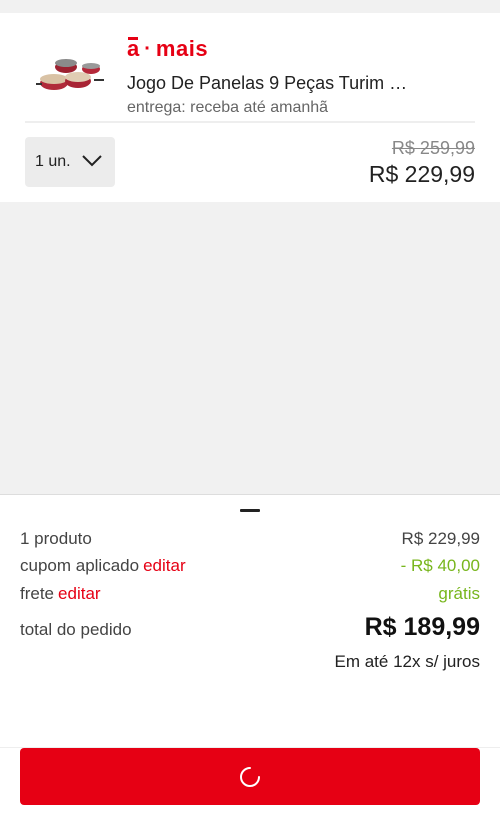 This screenshot has height=825, width=500. I want to click on brand-logo-a: a, so click(133, 48).